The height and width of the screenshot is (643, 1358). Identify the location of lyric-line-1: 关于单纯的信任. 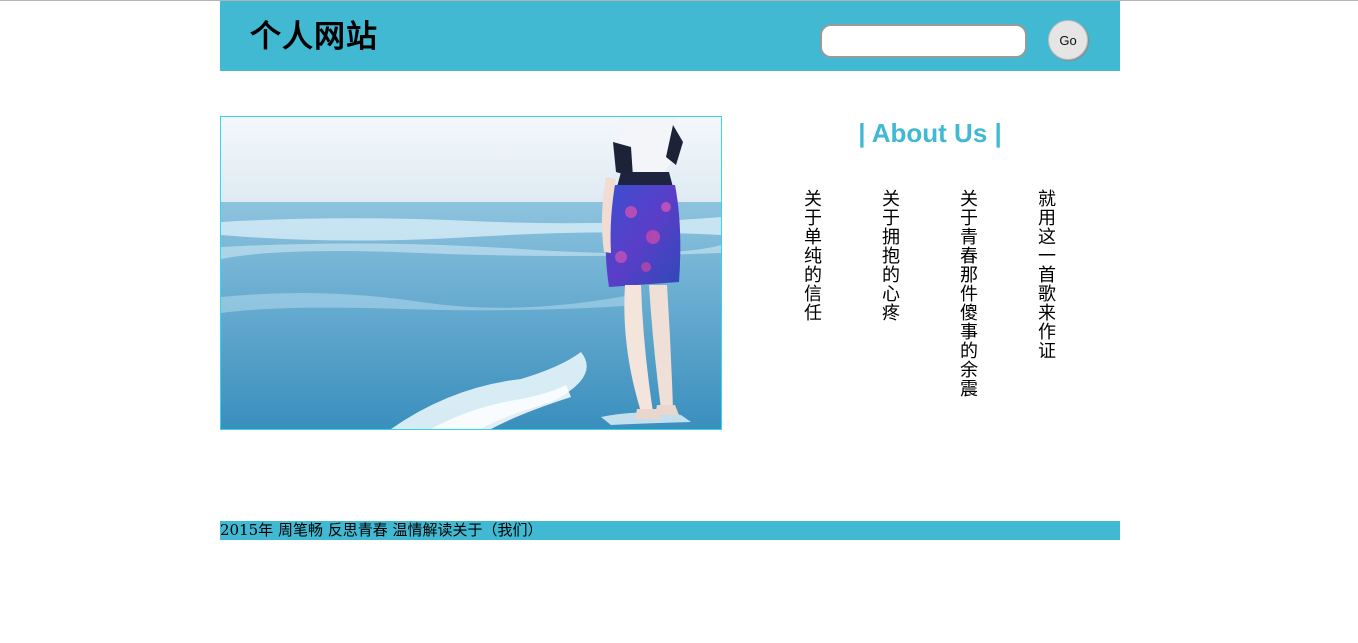
(811, 255).